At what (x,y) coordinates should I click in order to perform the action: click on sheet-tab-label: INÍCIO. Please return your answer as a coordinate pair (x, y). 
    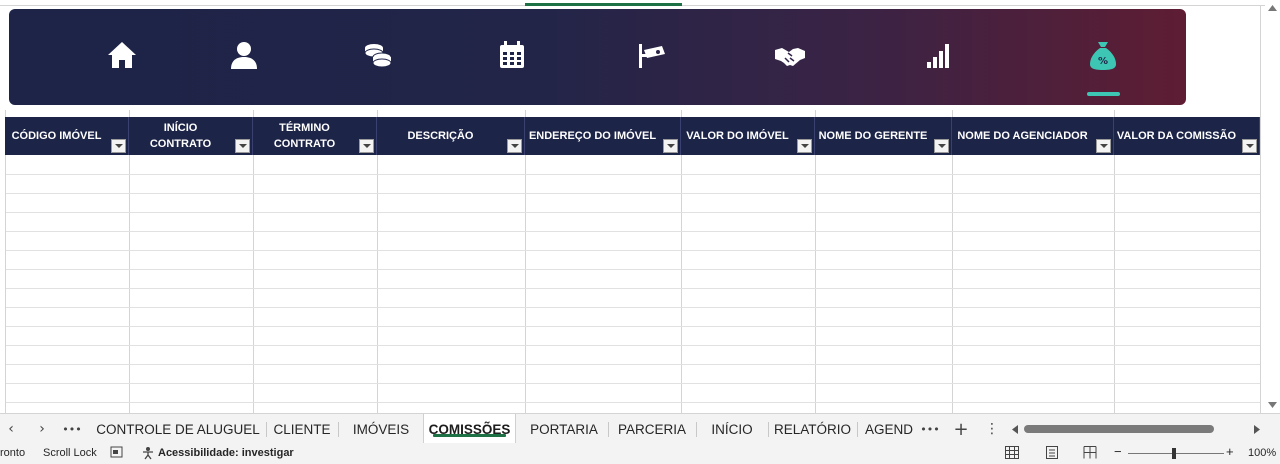
    Looking at the image, I should click on (732, 429).